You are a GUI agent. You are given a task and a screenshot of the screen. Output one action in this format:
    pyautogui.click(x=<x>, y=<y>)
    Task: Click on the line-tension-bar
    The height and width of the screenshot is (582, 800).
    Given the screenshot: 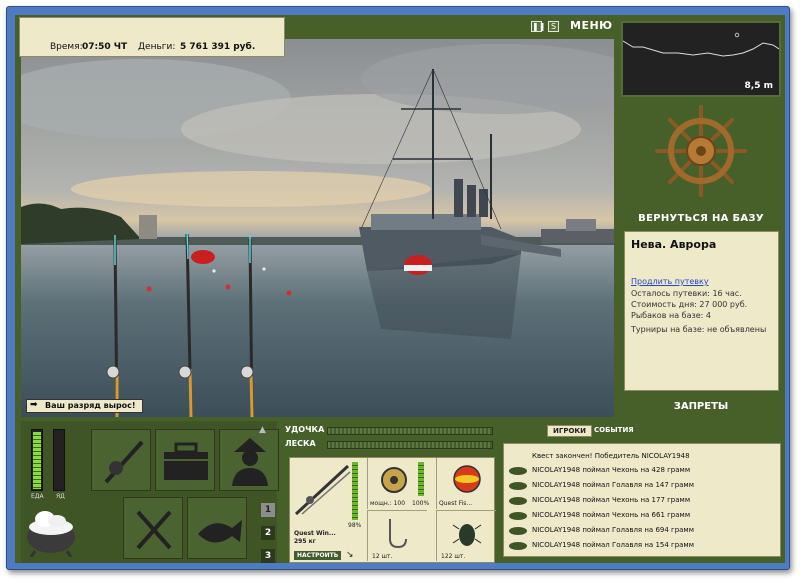 What is the action you would take?
    pyautogui.click(x=410, y=445)
    